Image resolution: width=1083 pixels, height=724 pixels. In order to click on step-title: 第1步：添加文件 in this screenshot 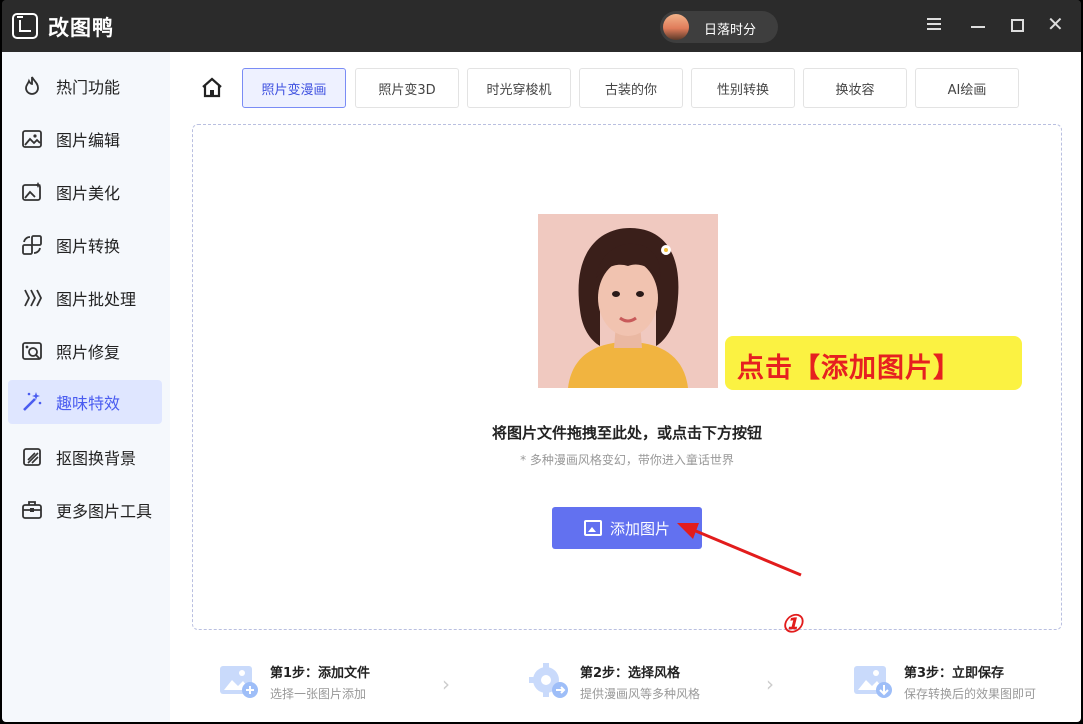, I will do `click(320, 673)`.